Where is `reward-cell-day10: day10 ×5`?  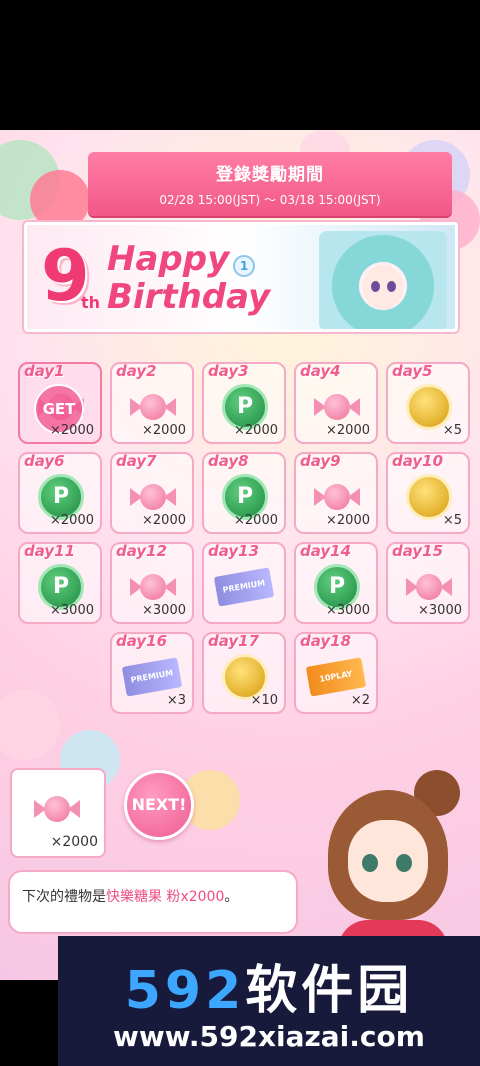 reward-cell-day10: day10 ×5 is located at coordinates (428, 493).